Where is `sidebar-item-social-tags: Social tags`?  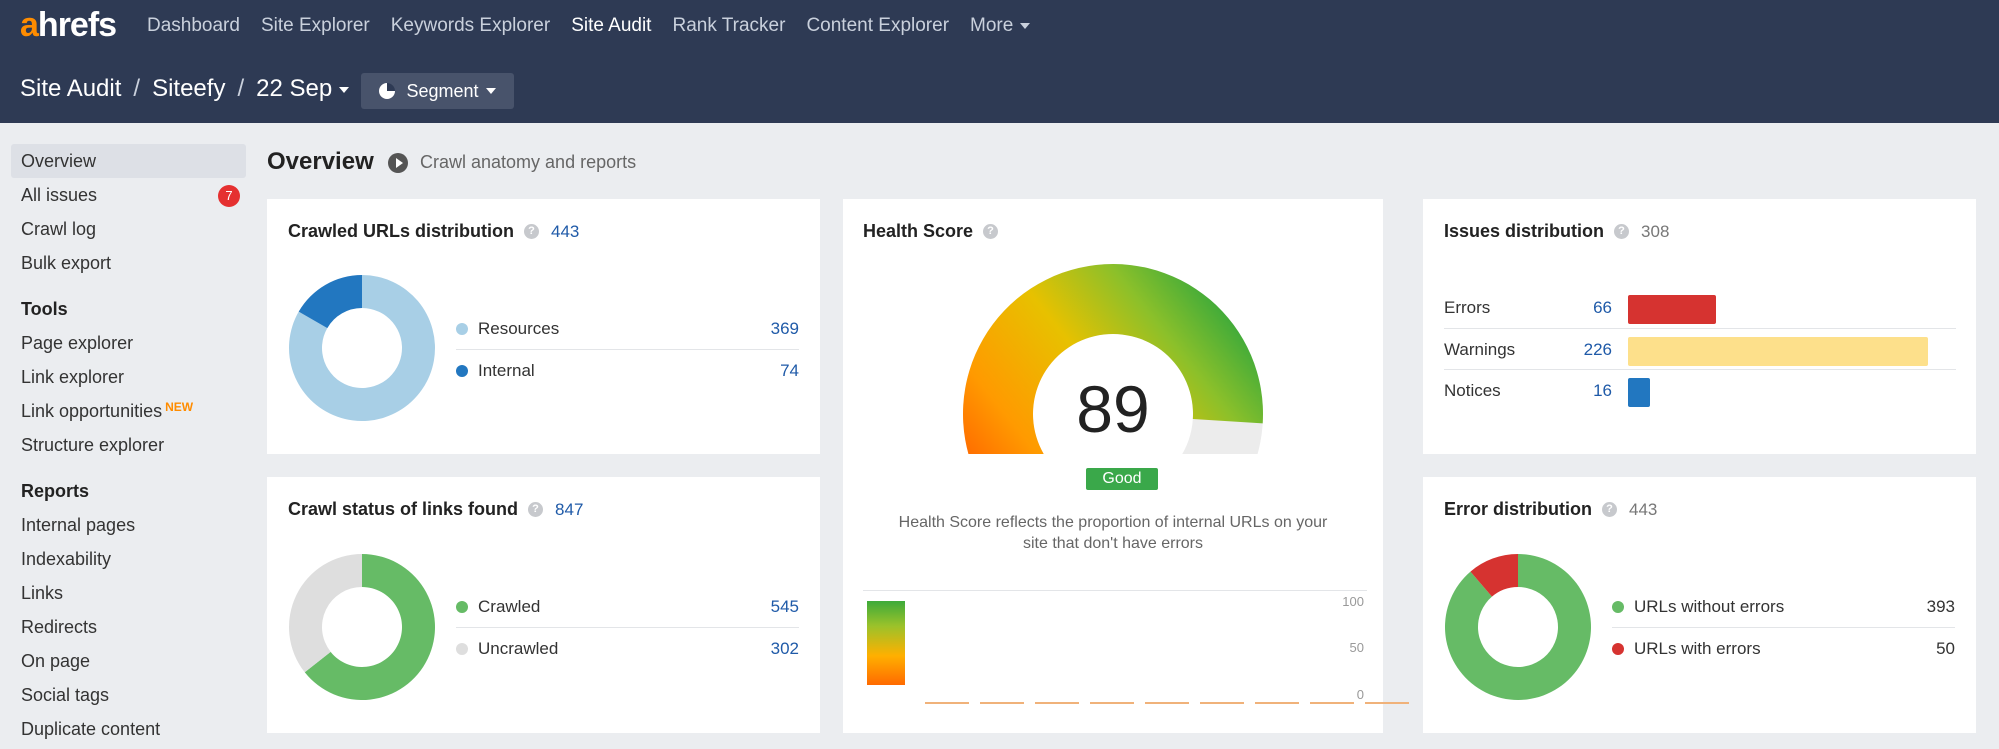
sidebar-item-social-tags: Social tags is located at coordinates (128, 695).